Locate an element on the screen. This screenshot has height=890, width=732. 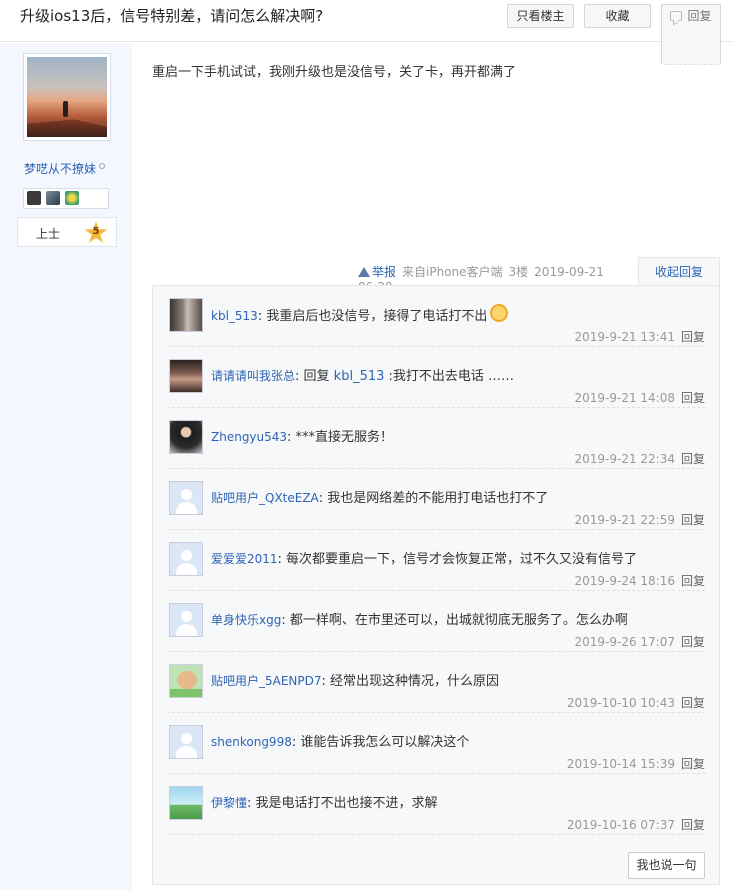
report-icon is located at coordinates (364, 272).